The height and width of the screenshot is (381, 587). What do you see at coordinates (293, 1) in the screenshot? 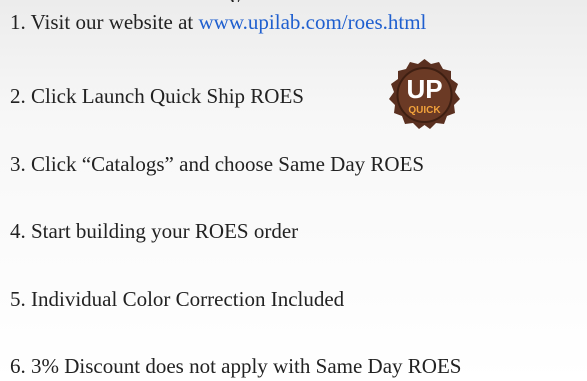
I see `clipped-header: y` at bounding box center [293, 1].